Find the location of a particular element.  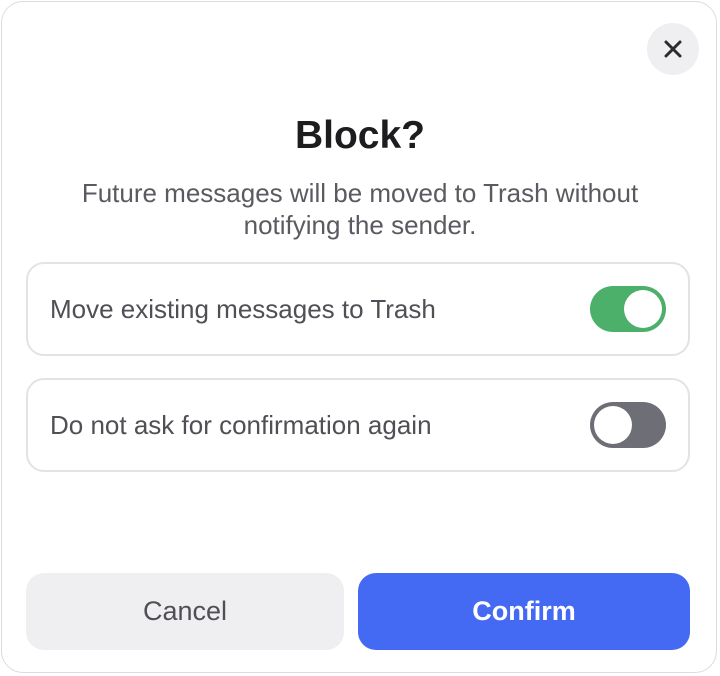

confirm-button: Confirm is located at coordinates (524, 611).